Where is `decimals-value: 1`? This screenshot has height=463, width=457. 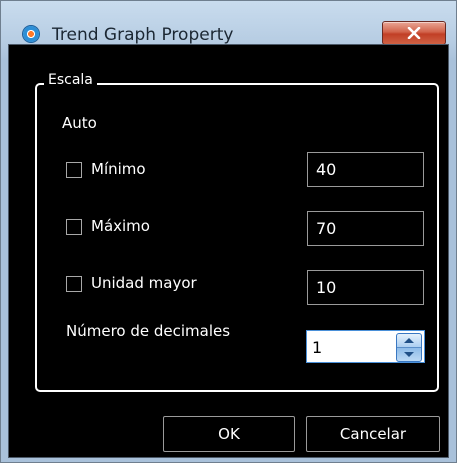 decimals-value: 1 is located at coordinates (317, 347).